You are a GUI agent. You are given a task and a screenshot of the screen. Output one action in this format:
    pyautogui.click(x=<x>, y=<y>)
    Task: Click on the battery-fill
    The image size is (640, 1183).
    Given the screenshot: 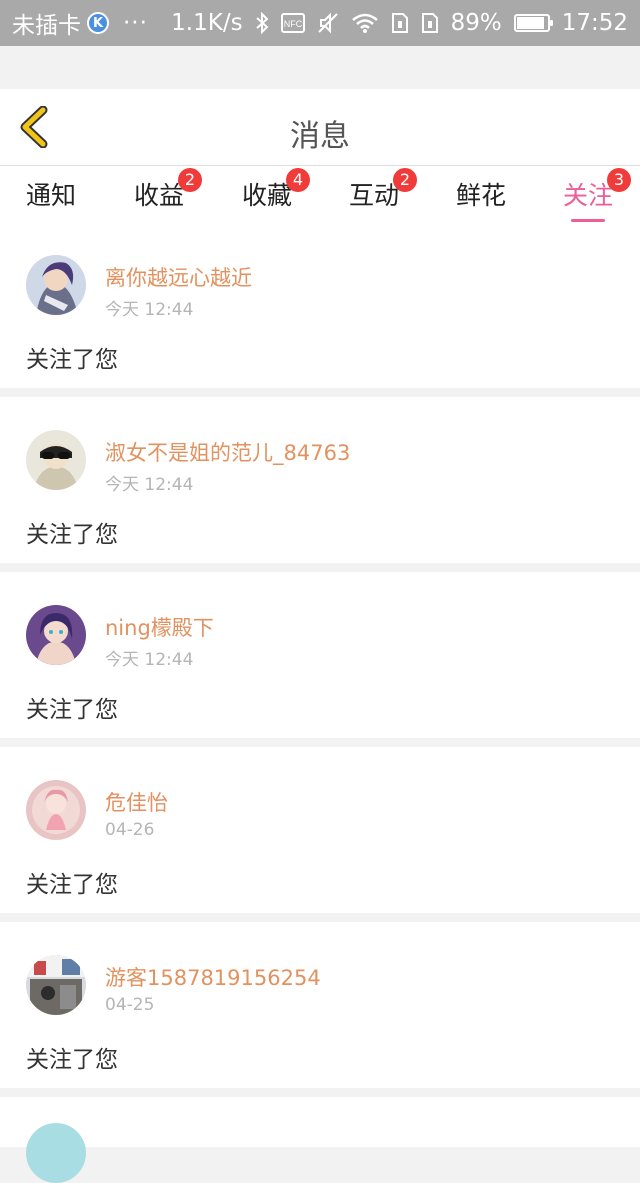 What is the action you would take?
    pyautogui.click(x=530, y=23)
    